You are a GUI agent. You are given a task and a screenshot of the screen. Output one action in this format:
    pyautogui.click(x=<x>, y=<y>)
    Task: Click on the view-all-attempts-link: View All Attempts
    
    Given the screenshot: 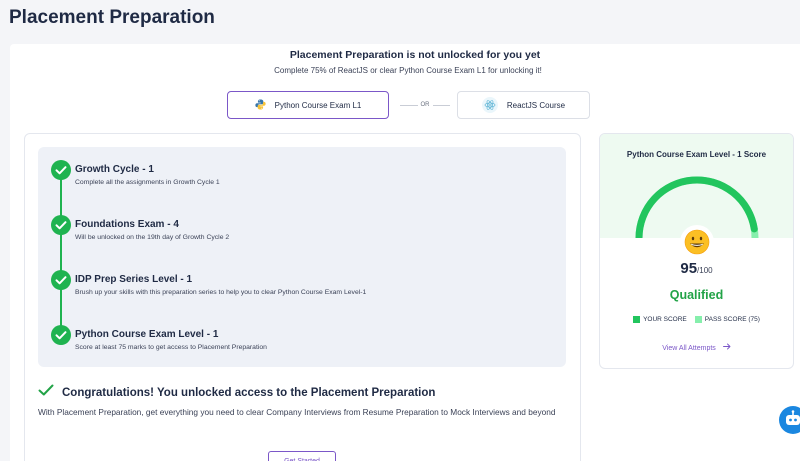 What is the action you would take?
    pyautogui.click(x=696, y=347)
    